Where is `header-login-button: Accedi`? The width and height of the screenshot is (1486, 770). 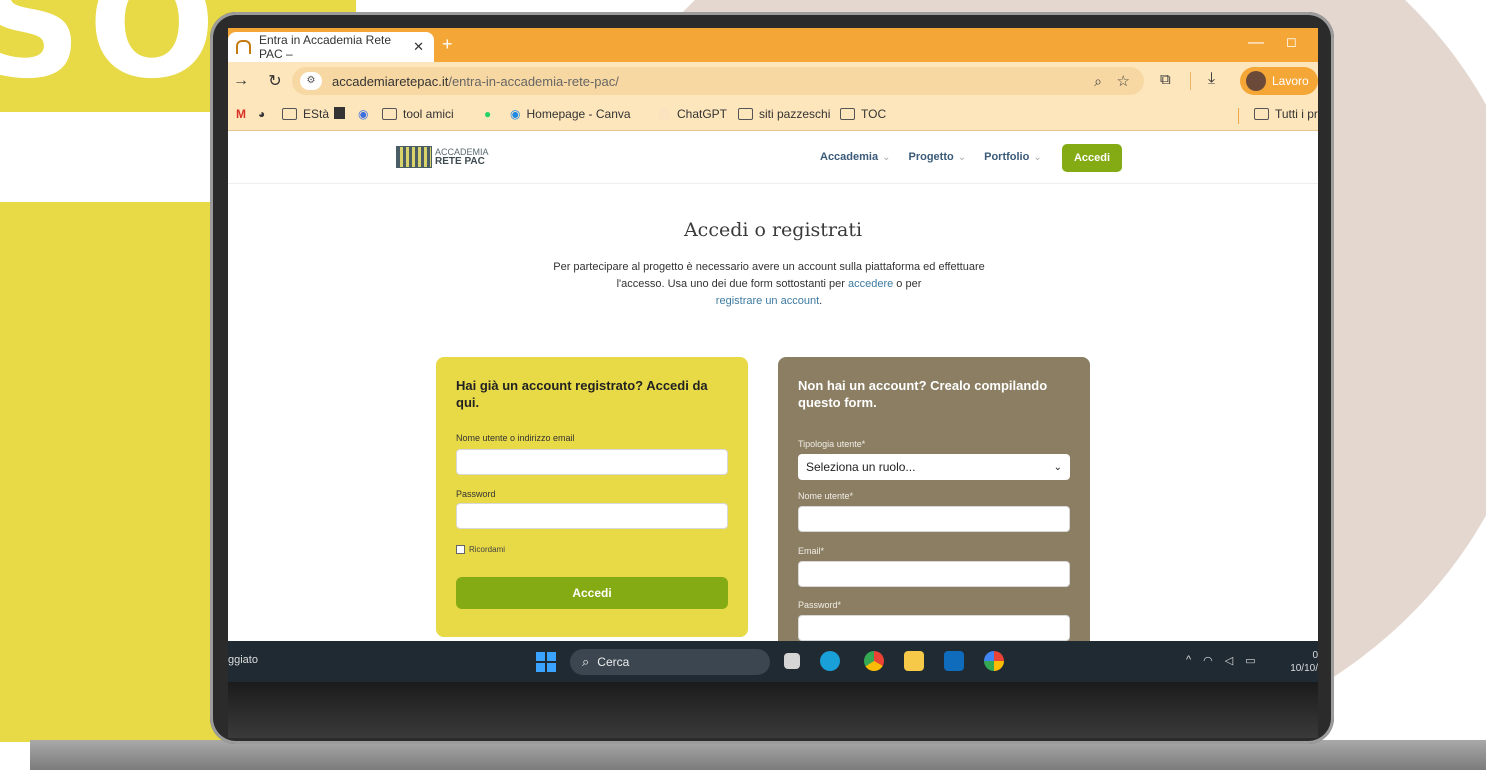
header-login-button: Accedi is located at coordinates (1092, 158).